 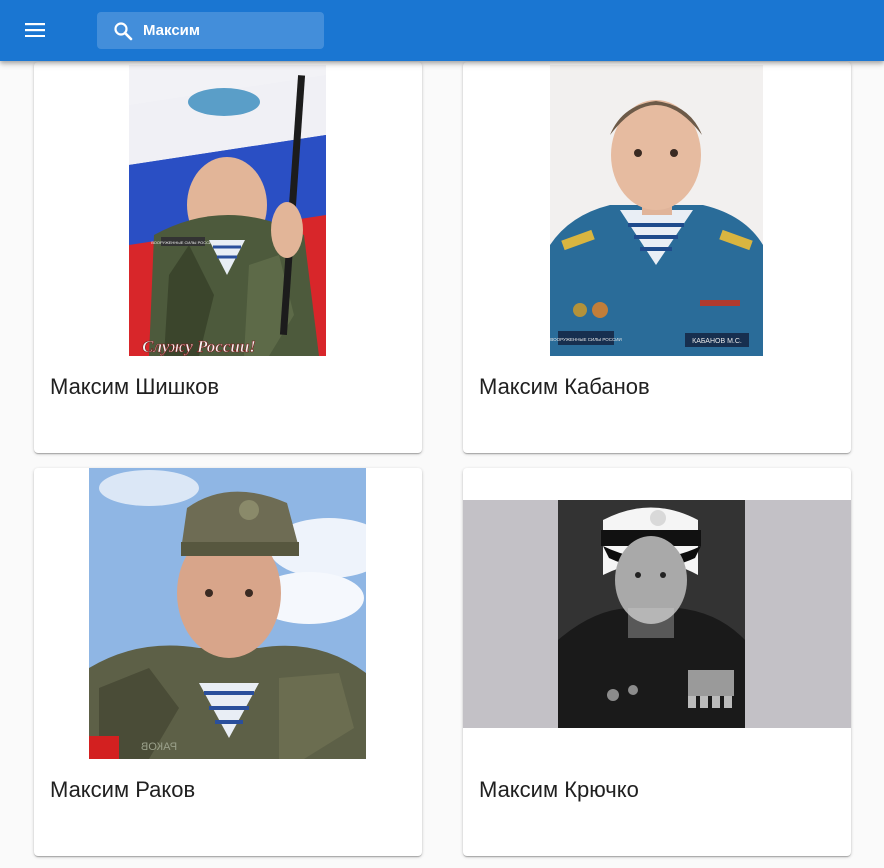 What do you see at coordinates (564, 386) in the screenshot?
I see `person-name: Максим Кабанов` at bounding box center [564, 386].